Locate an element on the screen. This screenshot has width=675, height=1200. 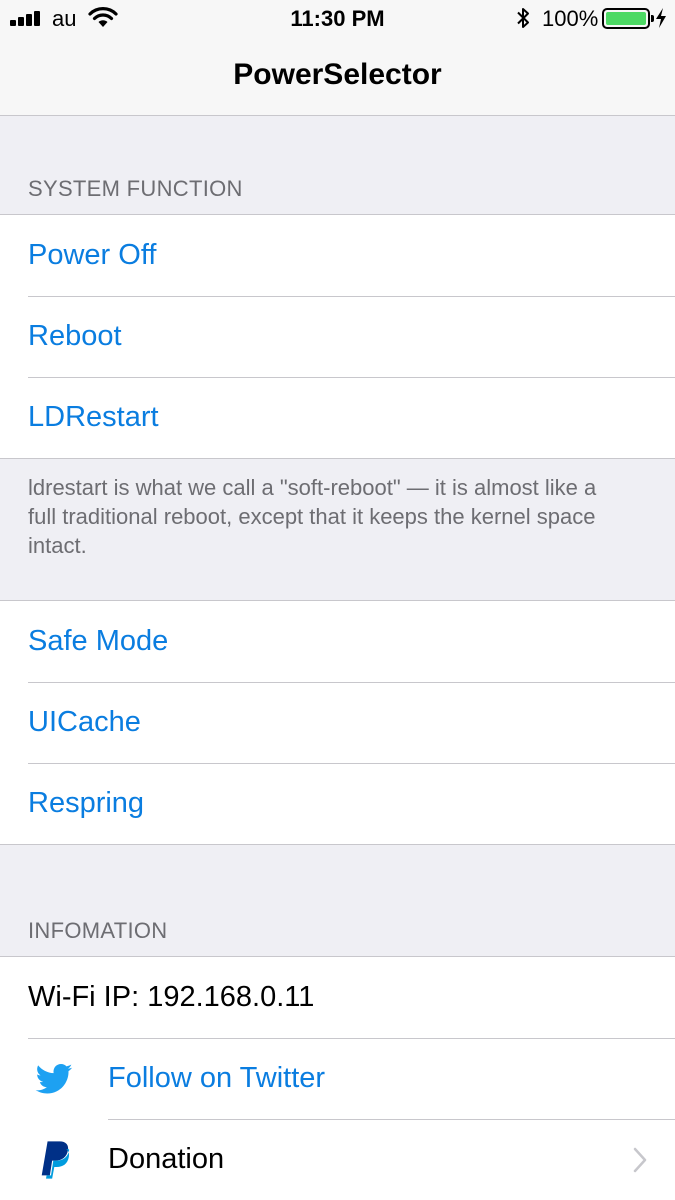
reboot-label: Reboot is located at coordinates (75, 336).